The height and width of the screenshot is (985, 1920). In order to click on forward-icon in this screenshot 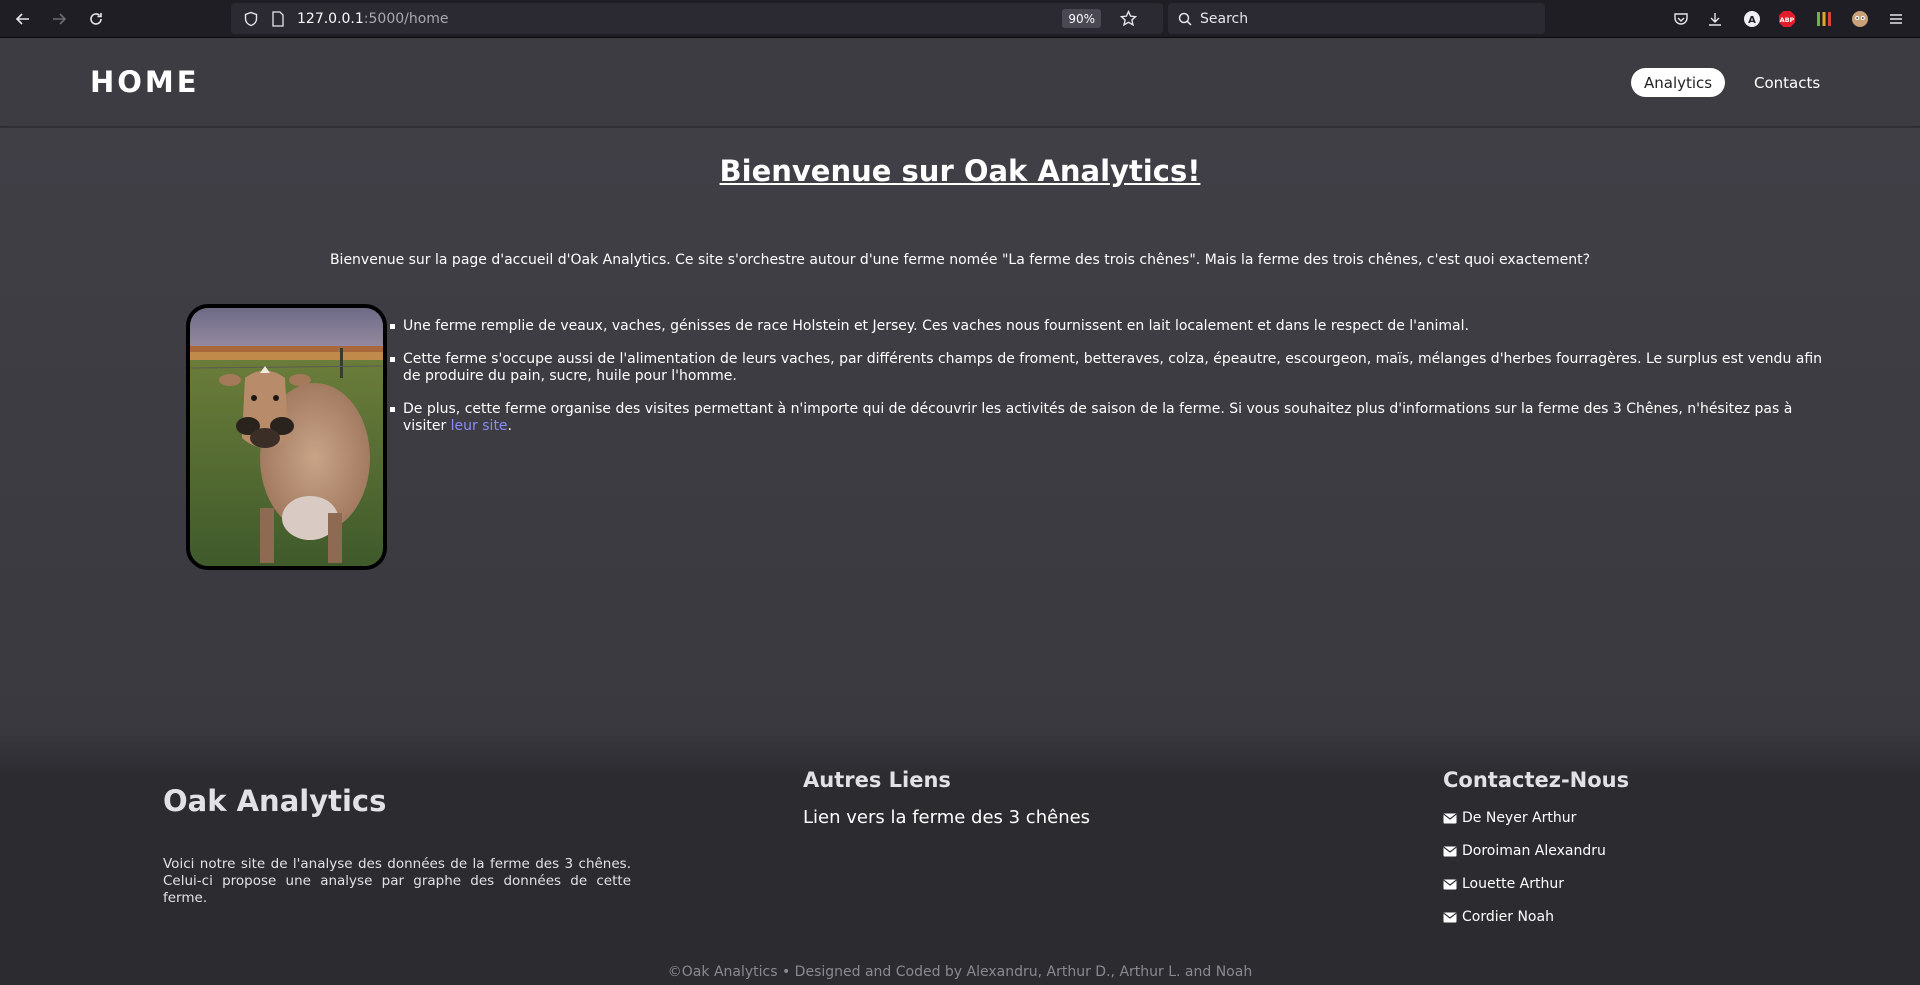, I will do `click(59, 19)`.